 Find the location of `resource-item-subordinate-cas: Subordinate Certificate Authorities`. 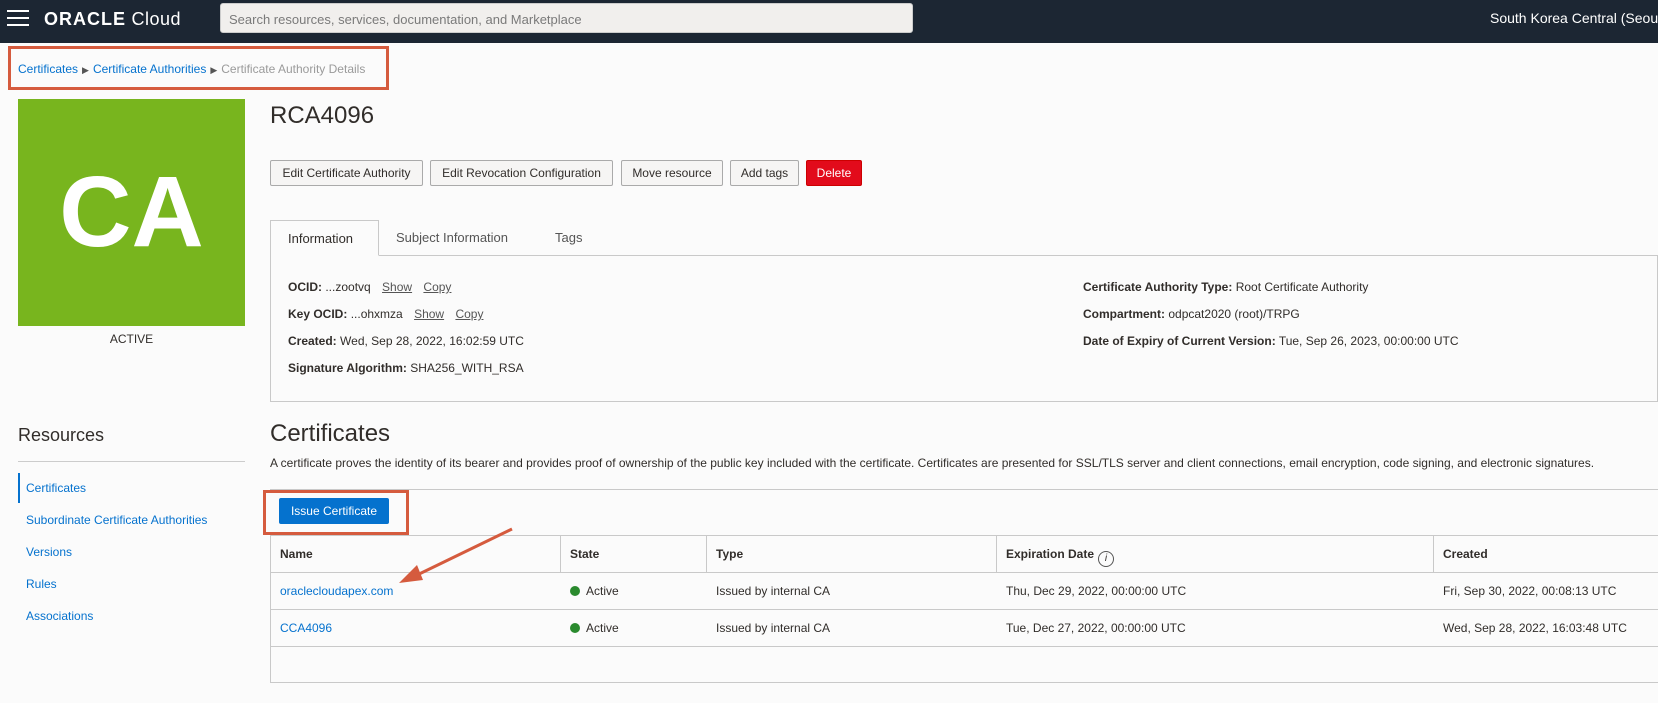

resource-item-subordinate-cas: Subordinate Certificate Authorities is located at coordinates (116, 520).